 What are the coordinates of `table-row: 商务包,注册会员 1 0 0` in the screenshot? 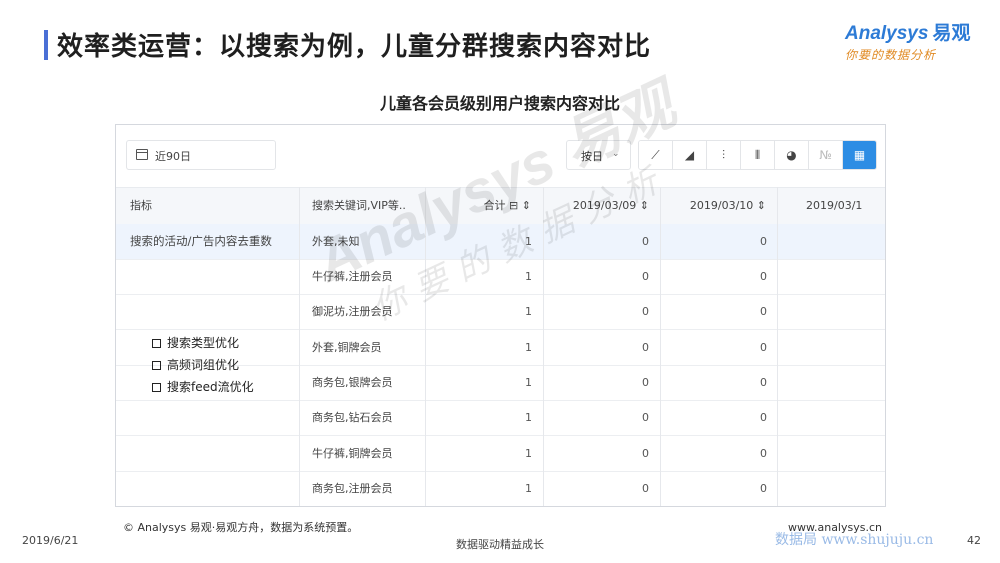 It's located at (500, 488).